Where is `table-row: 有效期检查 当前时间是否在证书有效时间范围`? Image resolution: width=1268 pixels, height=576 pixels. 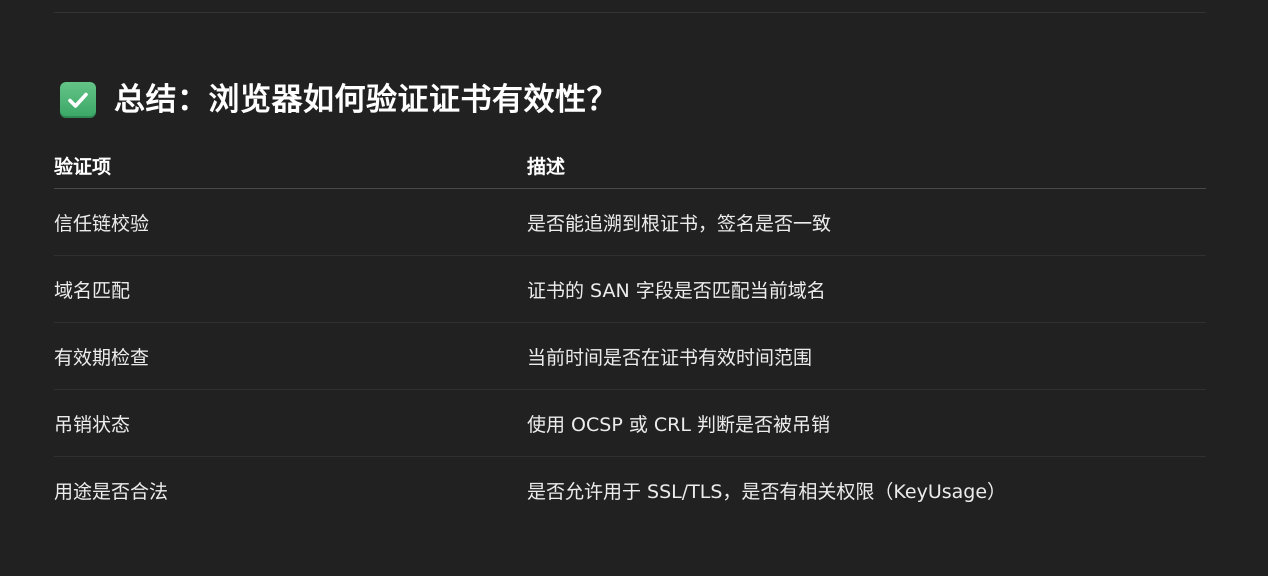
table-row: 有效期检查 当前时间是否在证书有效时间范围 is located at coordinates (630, 356).